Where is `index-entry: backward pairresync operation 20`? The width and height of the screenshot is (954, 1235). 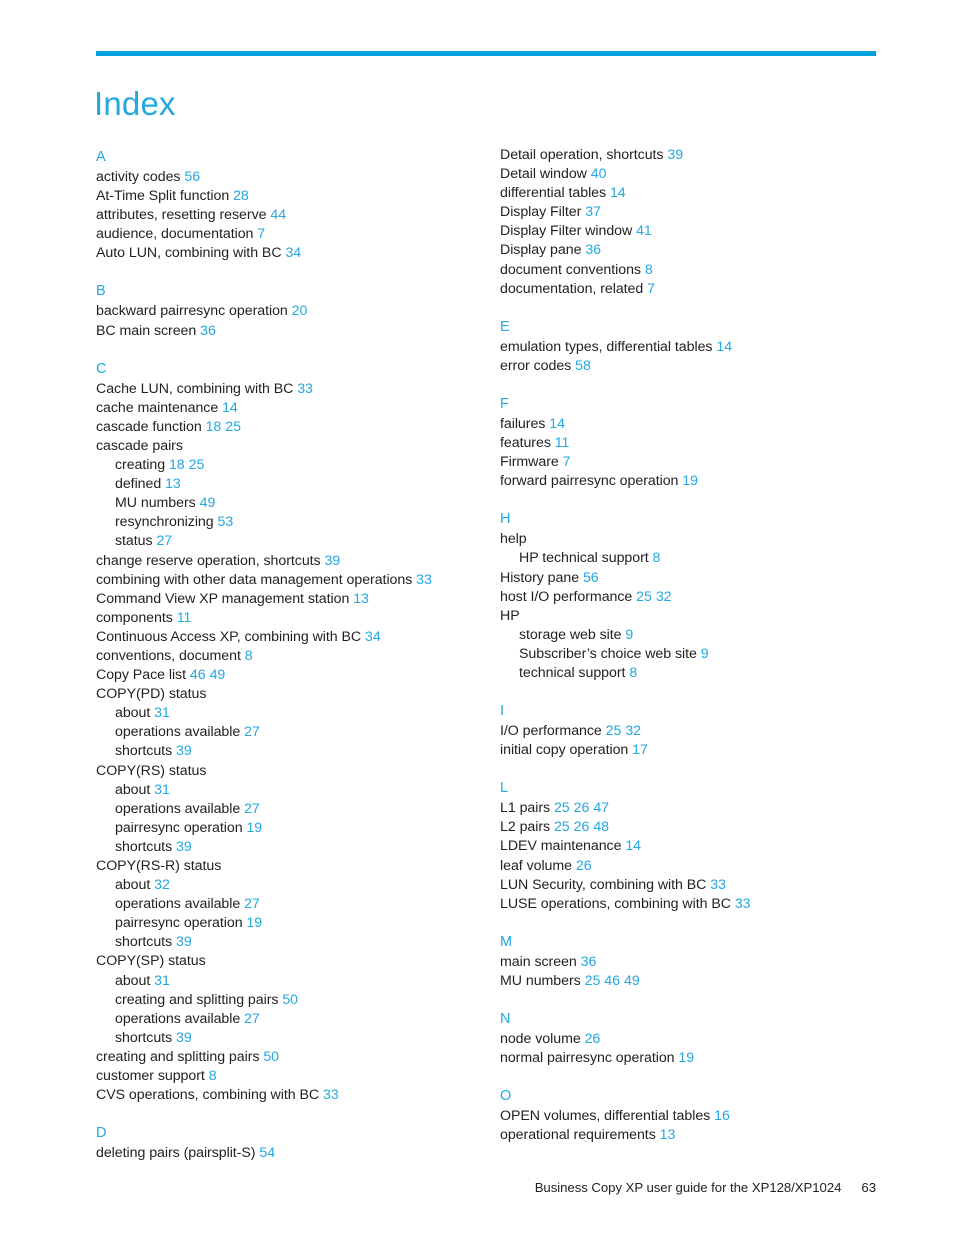 index-entry: backward pairresync operation 20 is located at coordinates (296, 311).